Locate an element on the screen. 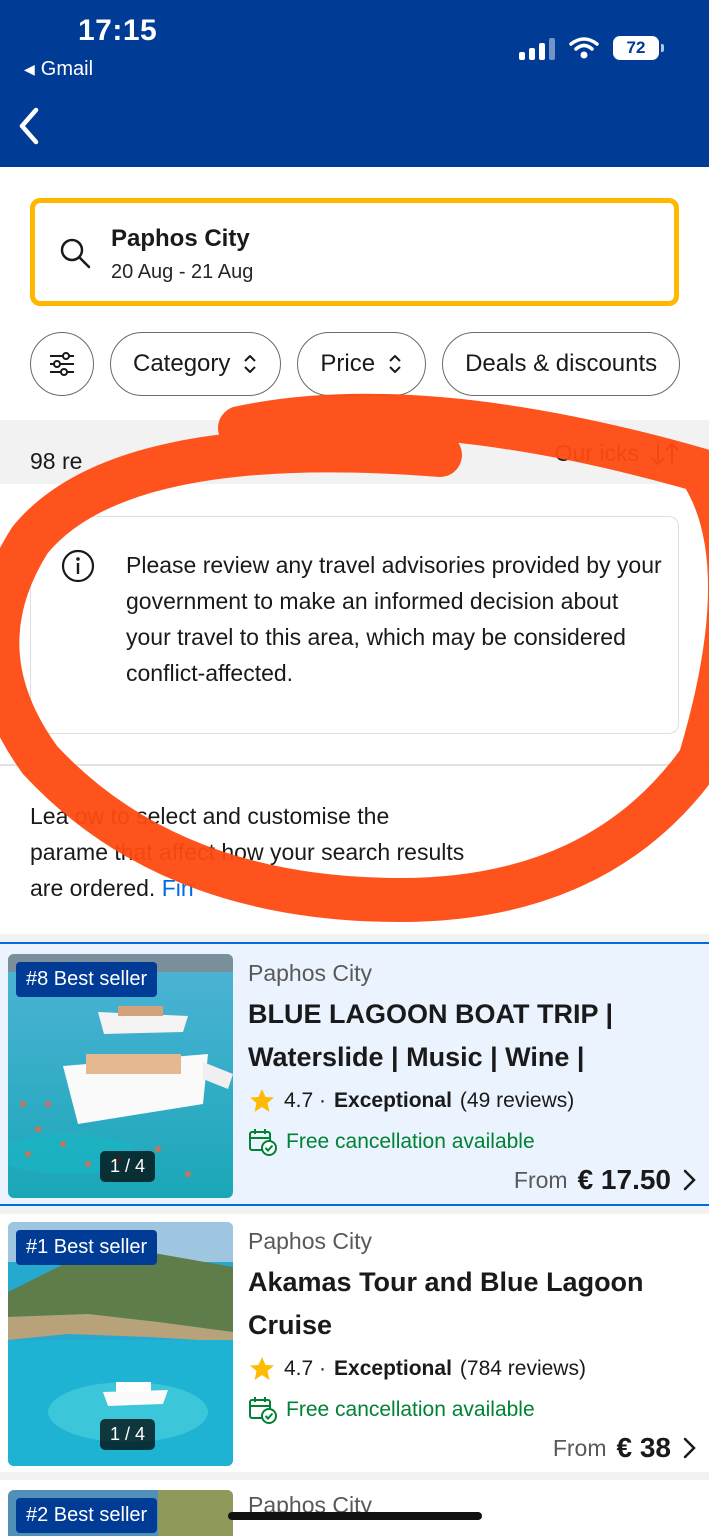  sort-button: Our icks is located at coordinates (618, 453).